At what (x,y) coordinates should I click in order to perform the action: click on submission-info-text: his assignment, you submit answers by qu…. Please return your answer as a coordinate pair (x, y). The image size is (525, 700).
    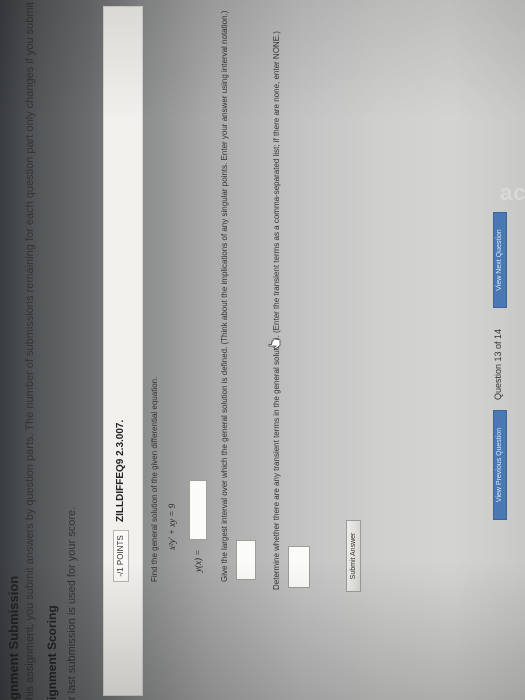
    Looking at the image, I should click on (30, 350).